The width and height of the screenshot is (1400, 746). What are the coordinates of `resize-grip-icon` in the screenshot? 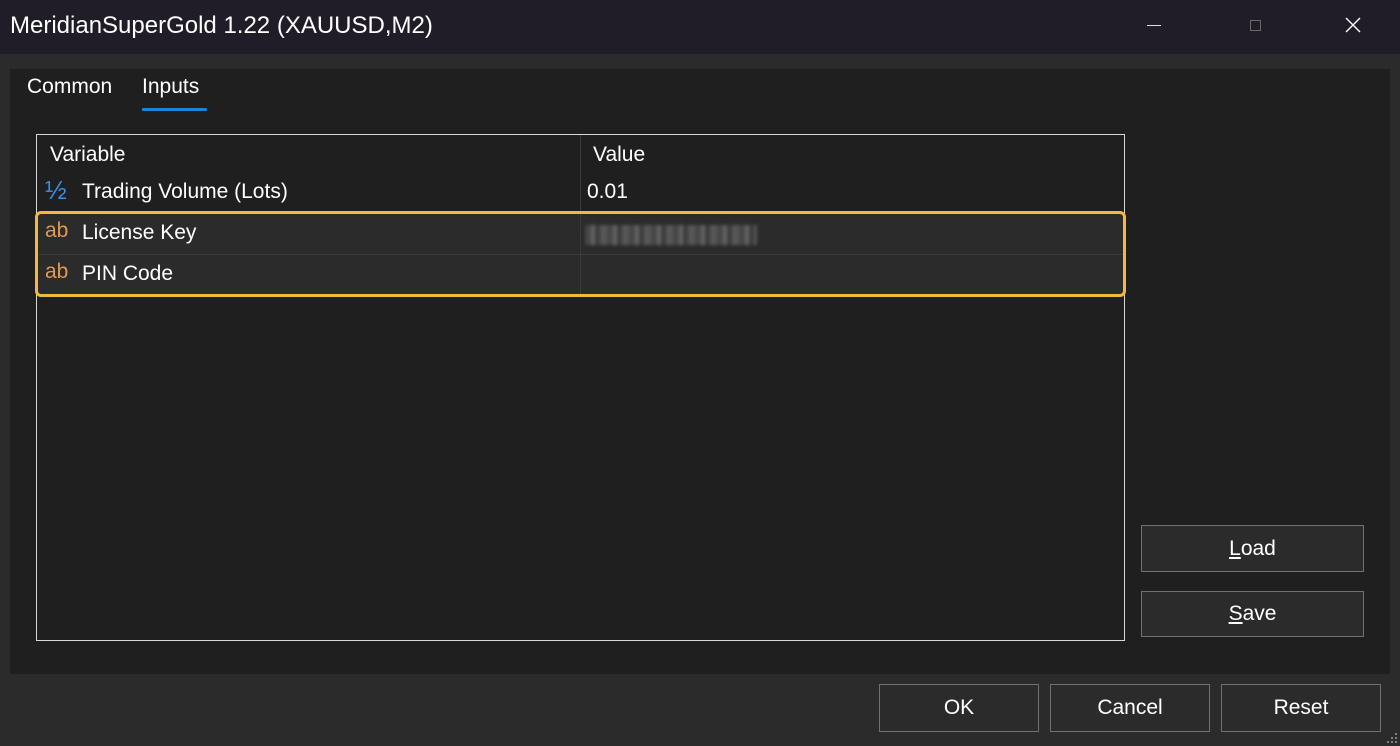 It's located at (1391, 737).